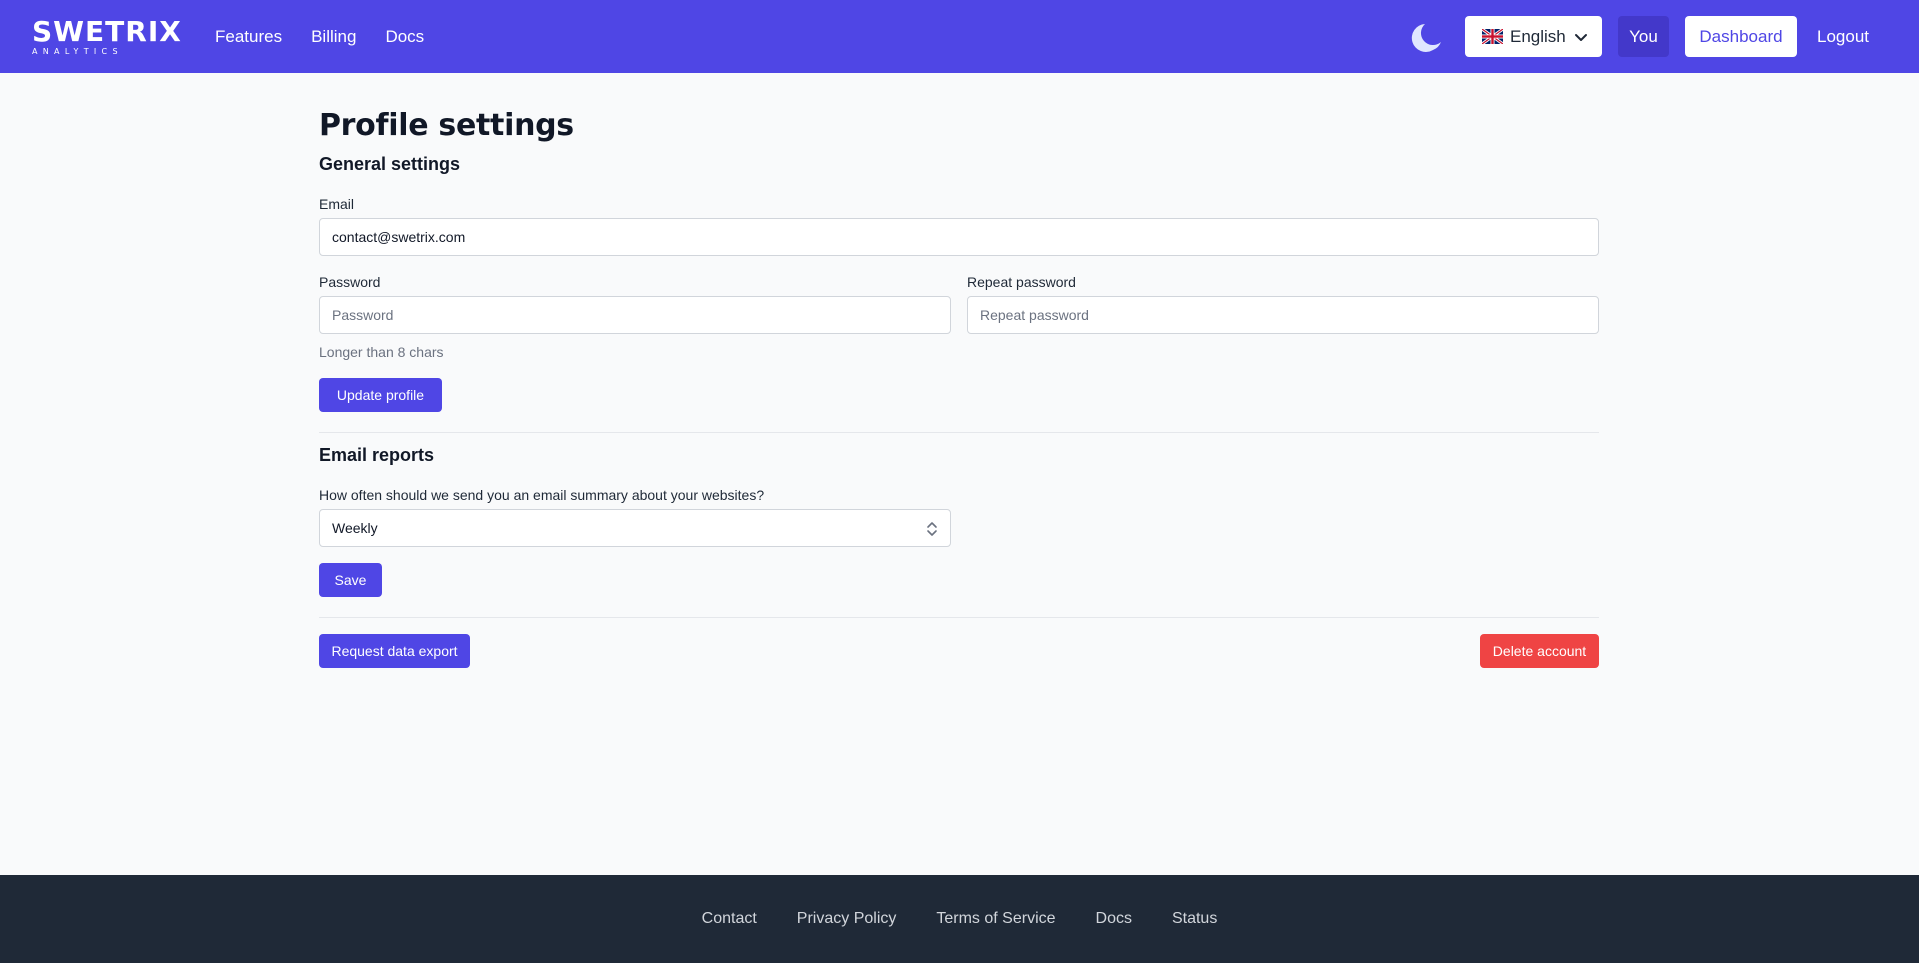 Image resolution: width=1919 pixels, height=963 pixels. What do you see at coordinates (1492, 36) in the screenshot?
I see `uk-flag-icon` at bounding box center [1492, 36].